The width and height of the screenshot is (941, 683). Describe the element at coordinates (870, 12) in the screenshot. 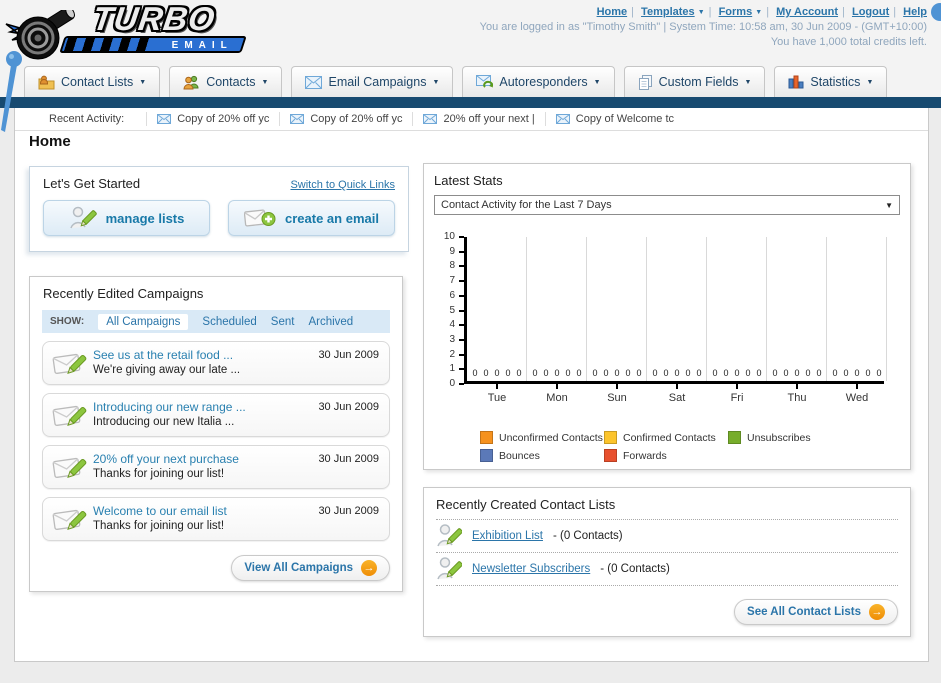

I see `link-logout: Logout` at that location.